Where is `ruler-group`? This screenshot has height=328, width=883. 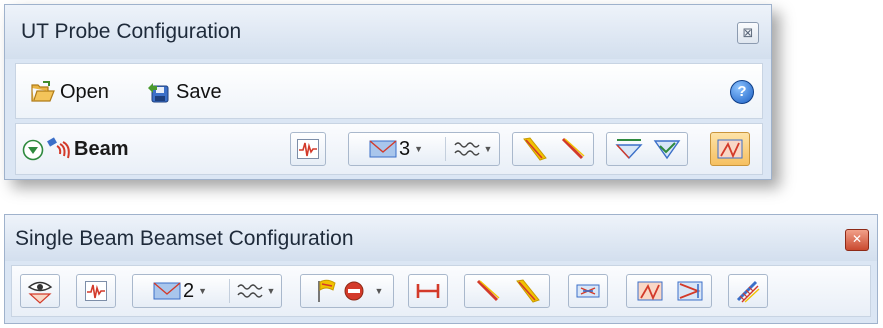 ruler-group is located at coordinates (428, 291).